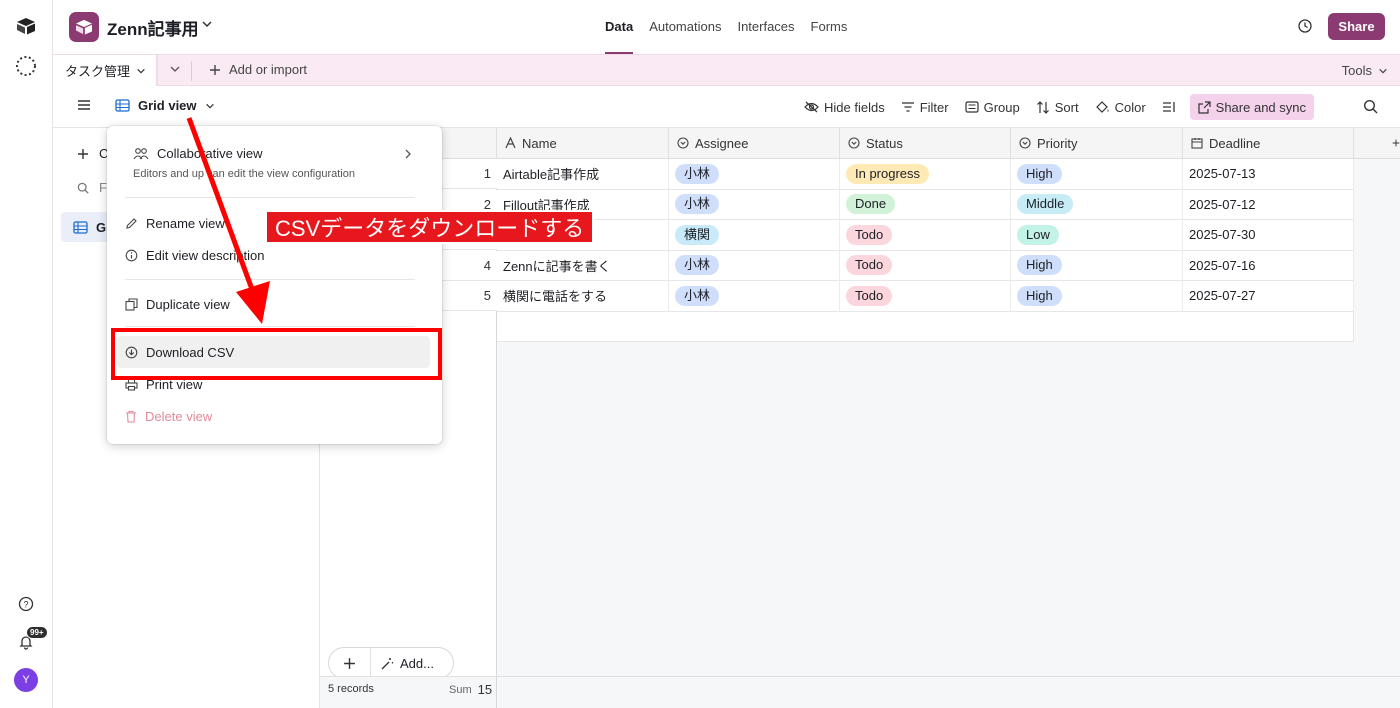  Describe the element at coordinates (460, 689) in the screenshot. I see `sum-label: Sum` at that location.